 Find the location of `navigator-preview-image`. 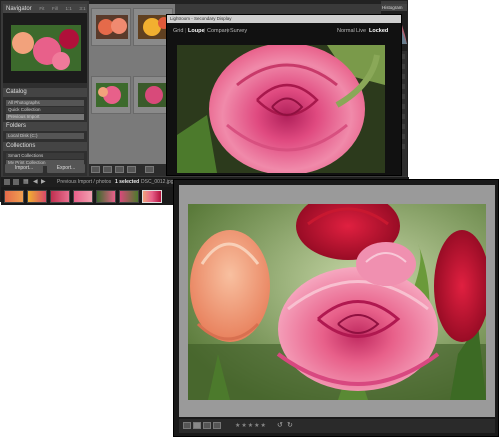

navigator-preview-image is located at coordinates (46, 48).